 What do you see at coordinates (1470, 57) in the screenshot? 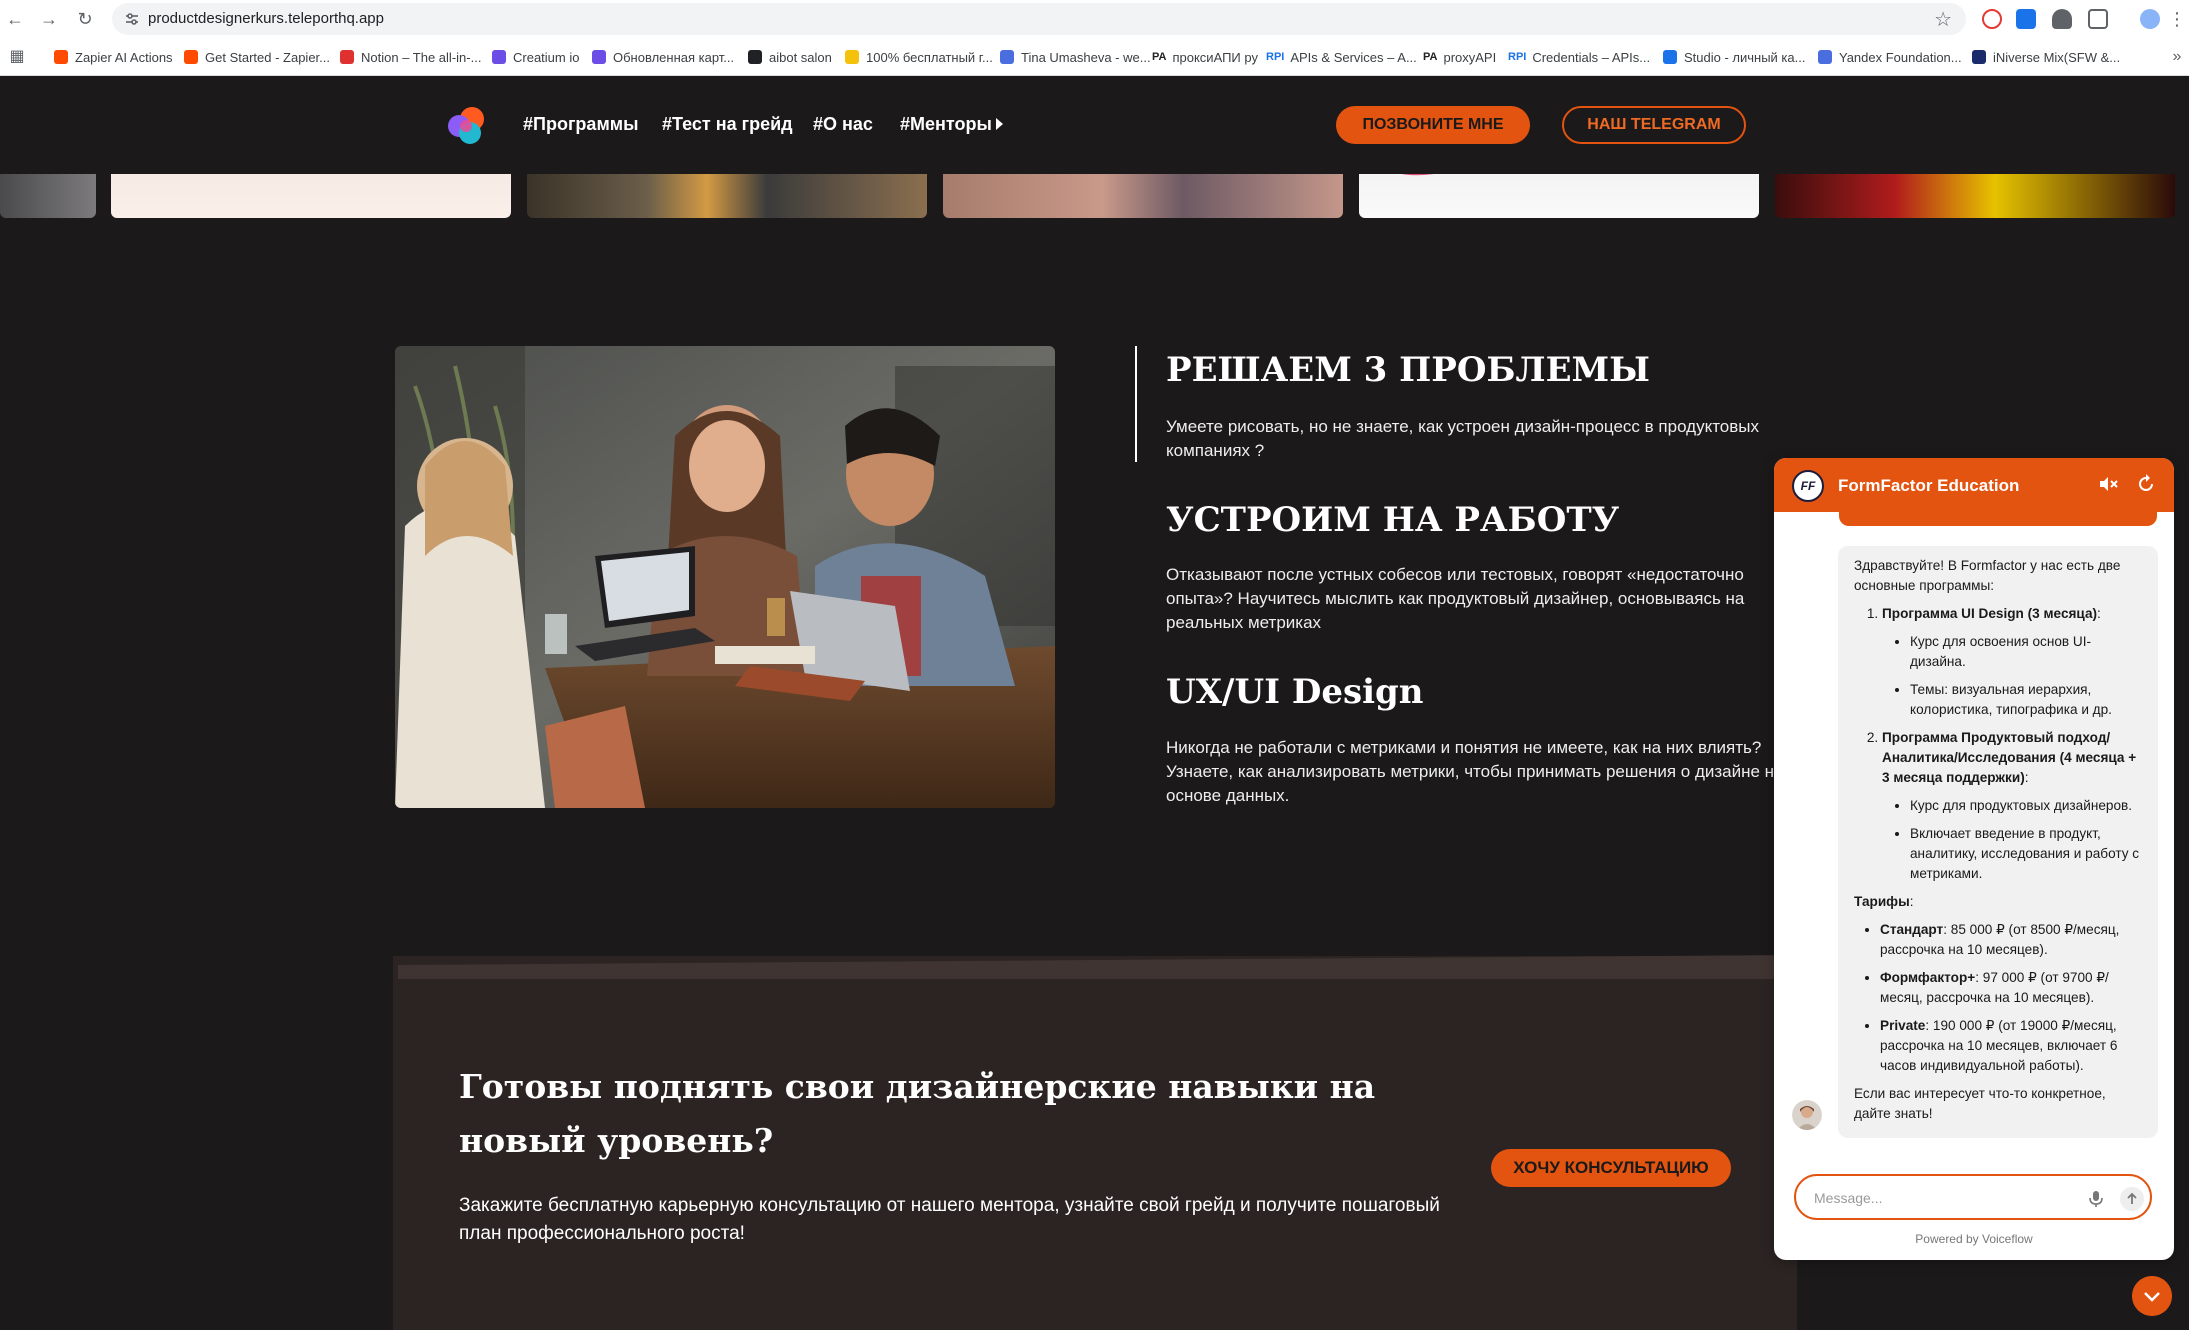
I see `bookmark-label: proxyAPI` at bounding box center [1470, 57].